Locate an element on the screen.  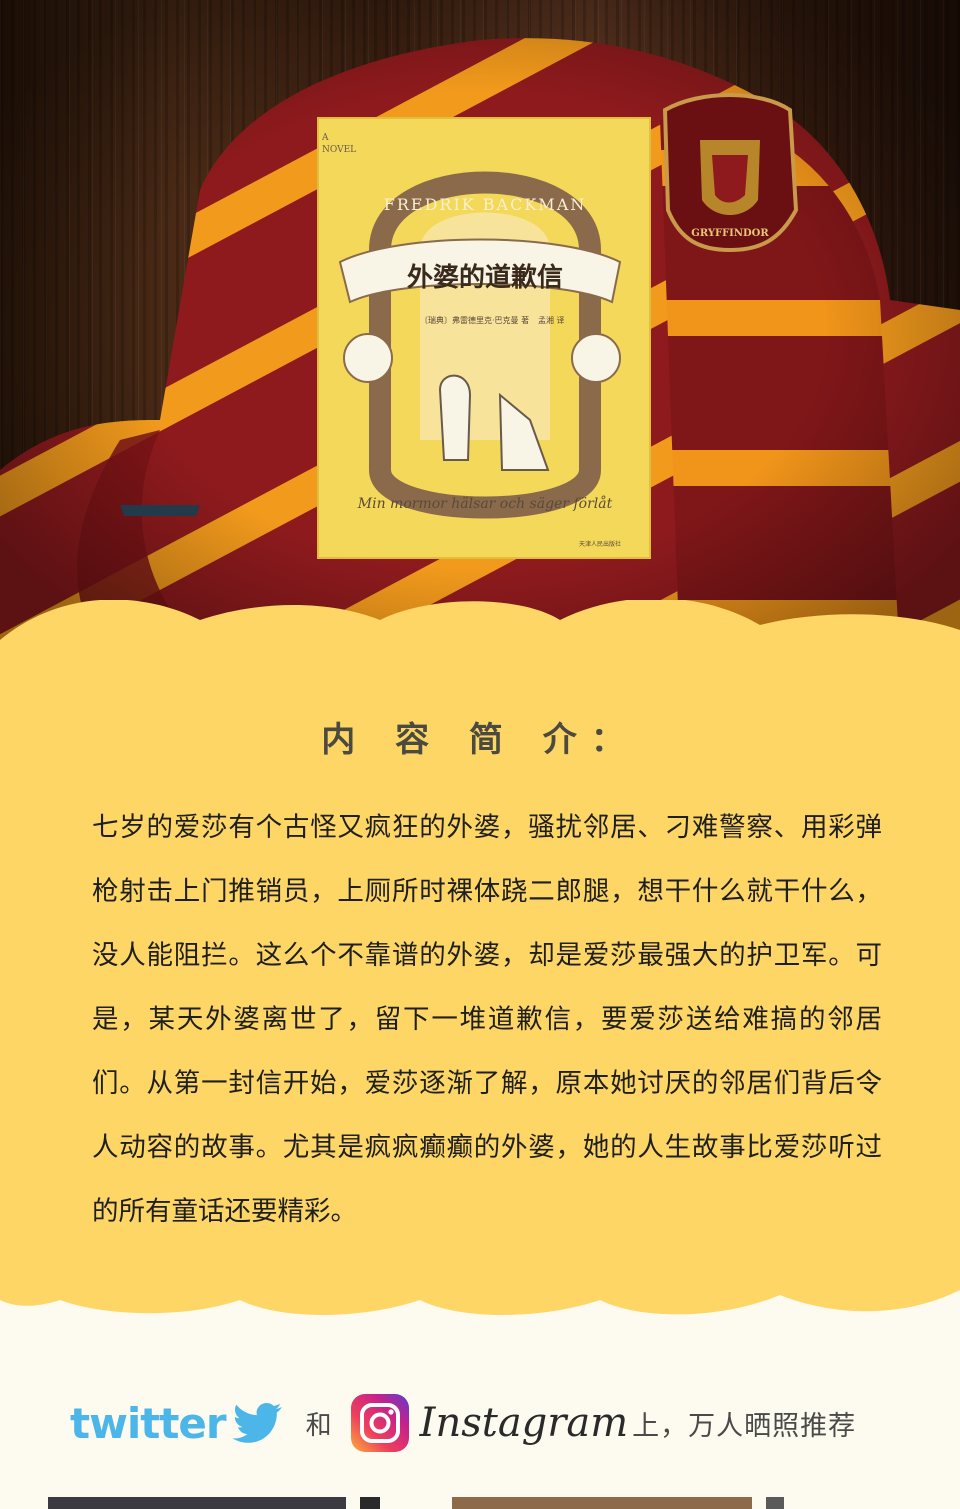
photo-thumbnails-row is located at coordinates (480, 1503).